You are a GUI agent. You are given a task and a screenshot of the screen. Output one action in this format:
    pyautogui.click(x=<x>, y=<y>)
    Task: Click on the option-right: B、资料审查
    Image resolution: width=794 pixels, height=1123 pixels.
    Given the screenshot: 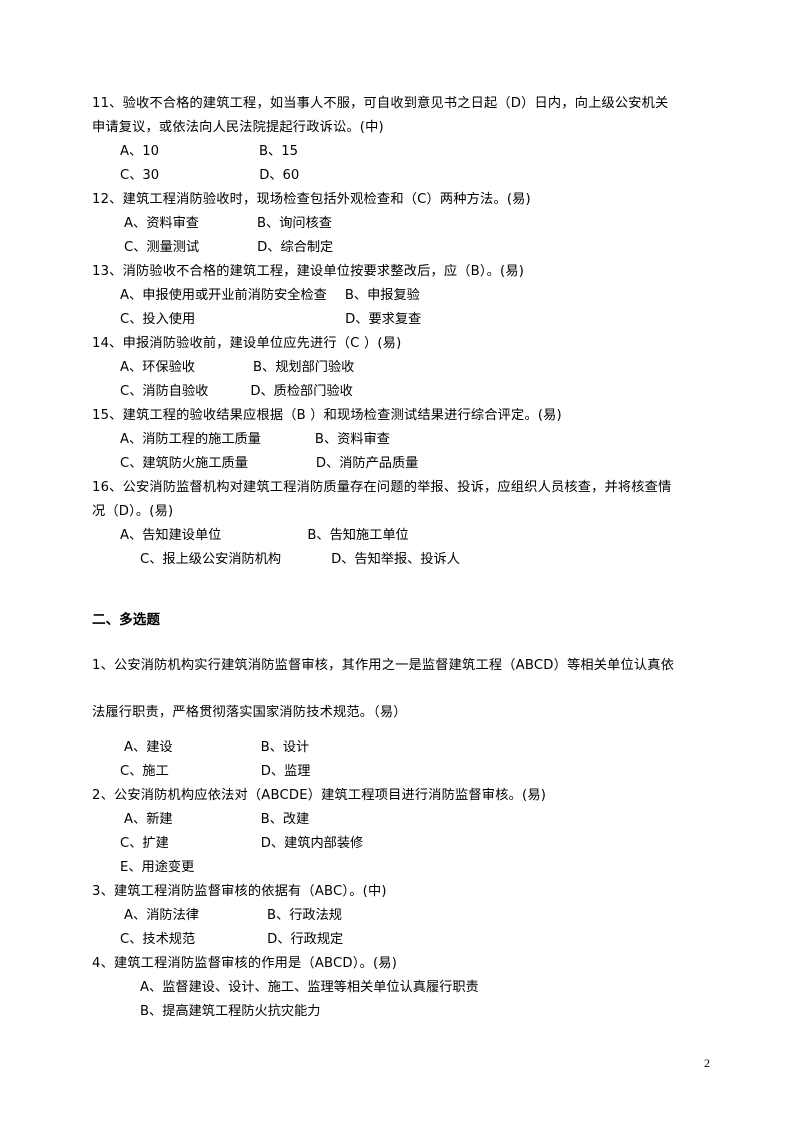 What is the action you would take?
    pyautogui.click(x=352, y=440)
    